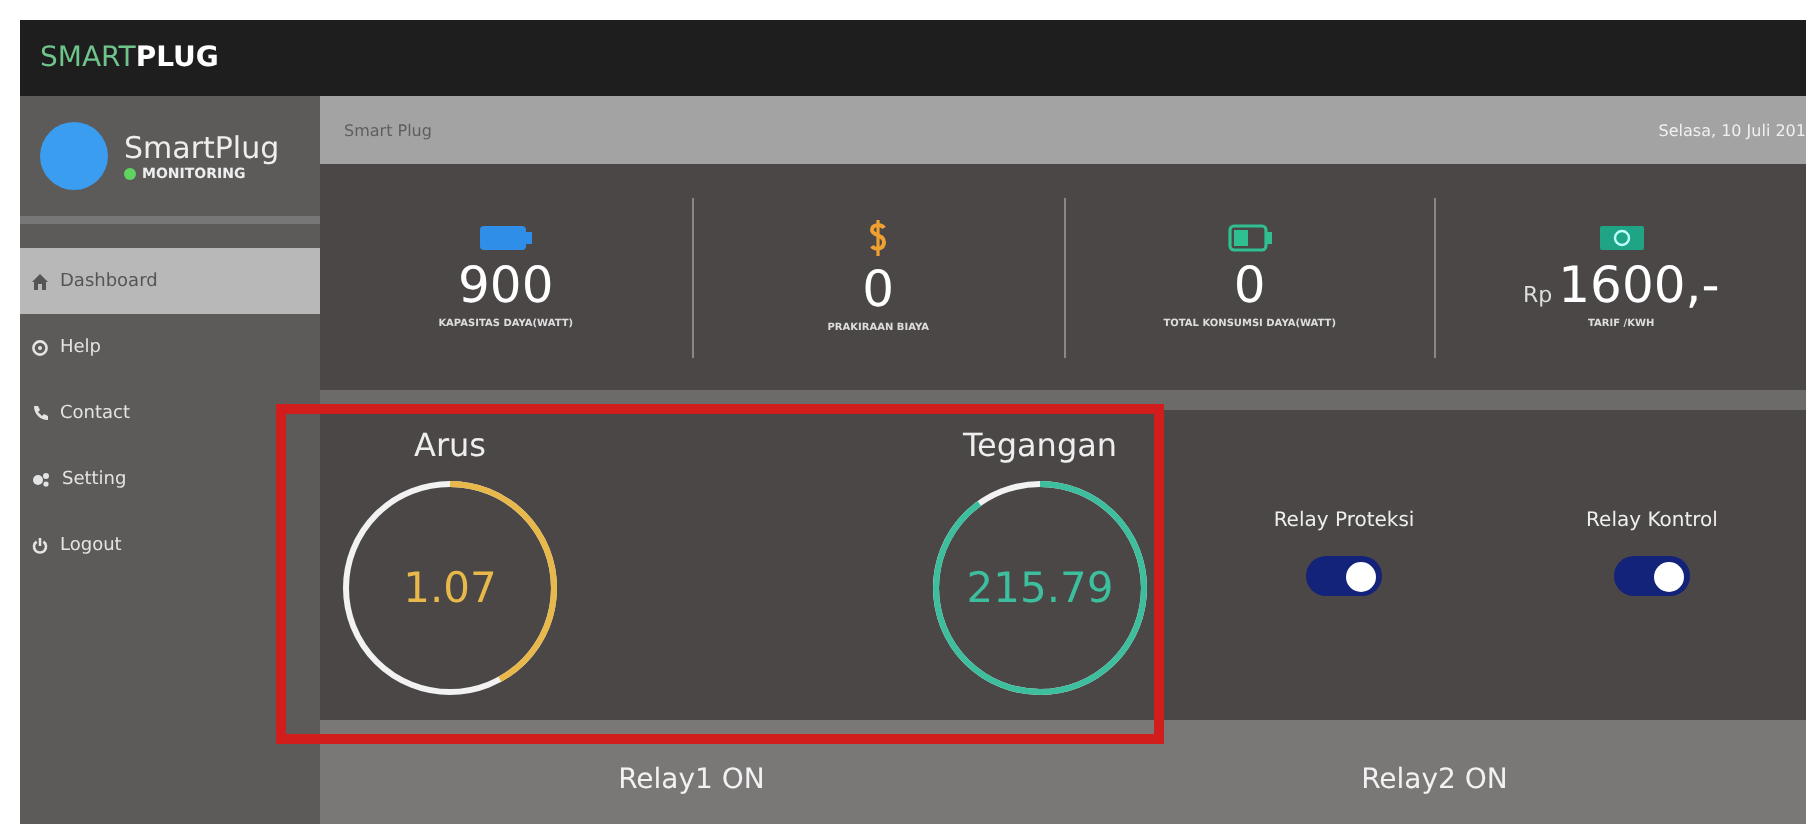  I want to click on banknote-icon, so click(1621, 238).